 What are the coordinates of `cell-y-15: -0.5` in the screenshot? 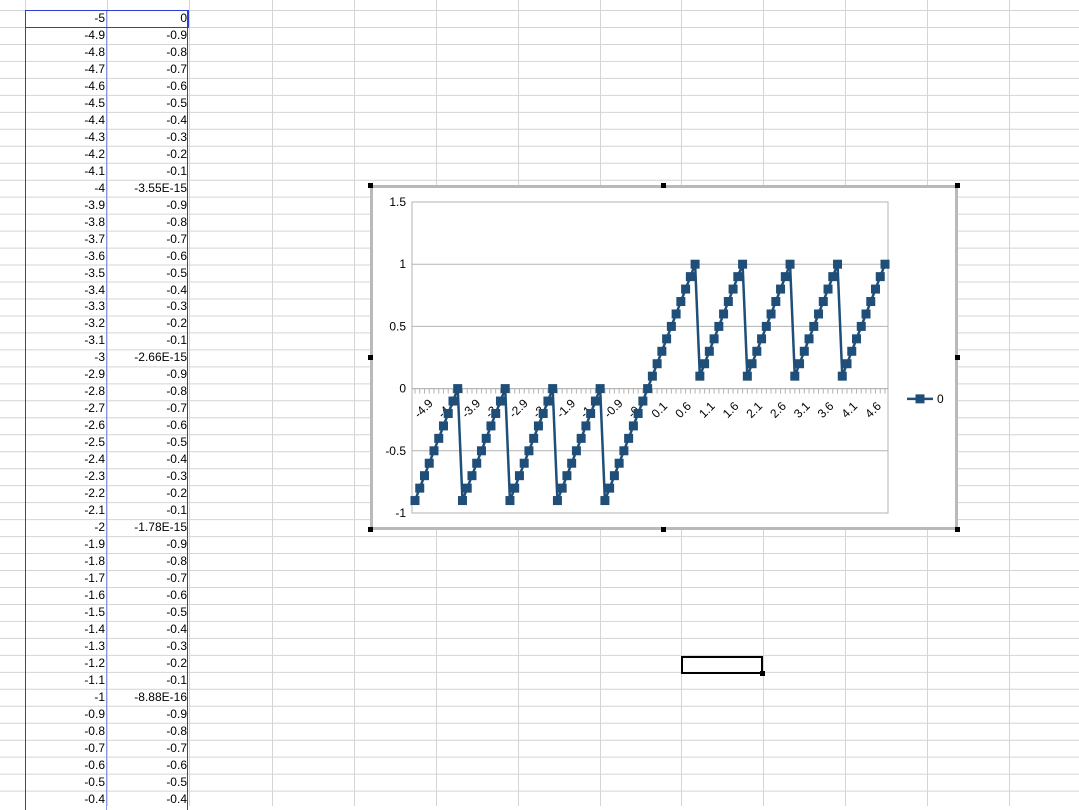 It's located at (148, 273).